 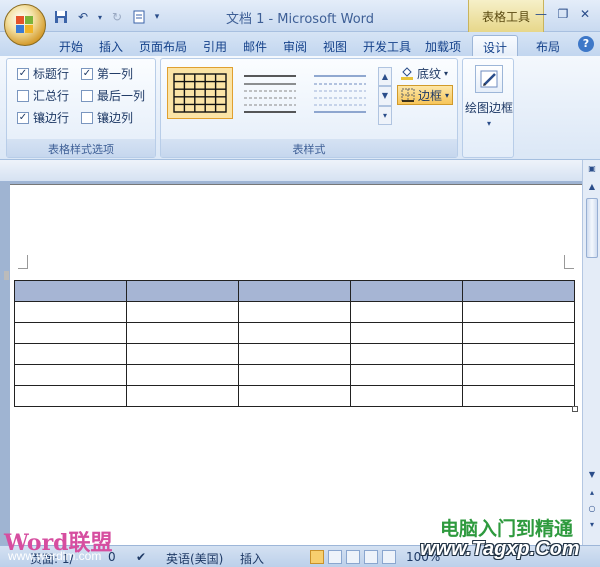 I want to click on tab-insert: 插入, so click(x=111, y=45).